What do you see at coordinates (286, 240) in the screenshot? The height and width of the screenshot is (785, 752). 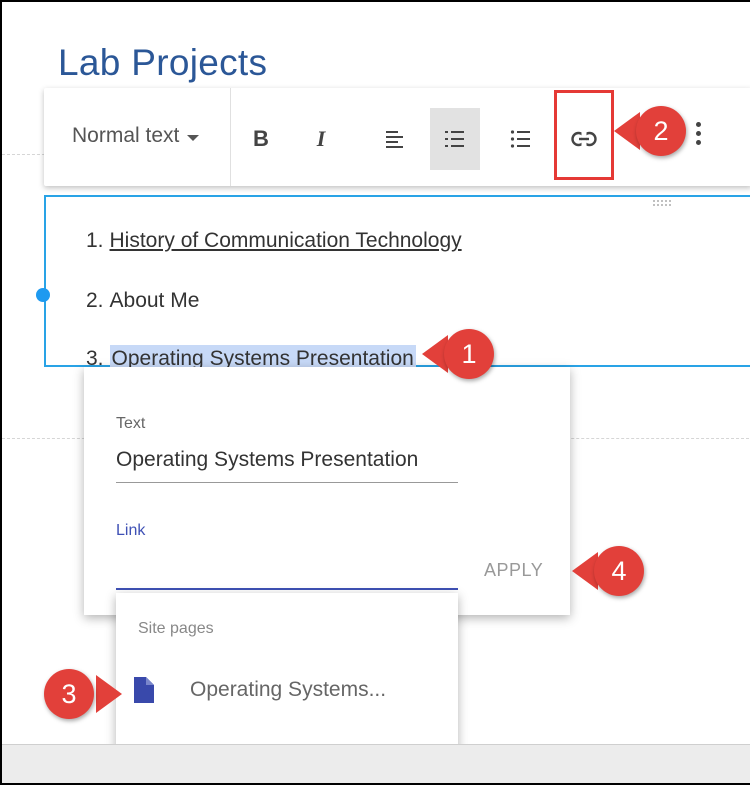 I see `list-item-text: History of Communication Technology` at bounding box center [286, 240].